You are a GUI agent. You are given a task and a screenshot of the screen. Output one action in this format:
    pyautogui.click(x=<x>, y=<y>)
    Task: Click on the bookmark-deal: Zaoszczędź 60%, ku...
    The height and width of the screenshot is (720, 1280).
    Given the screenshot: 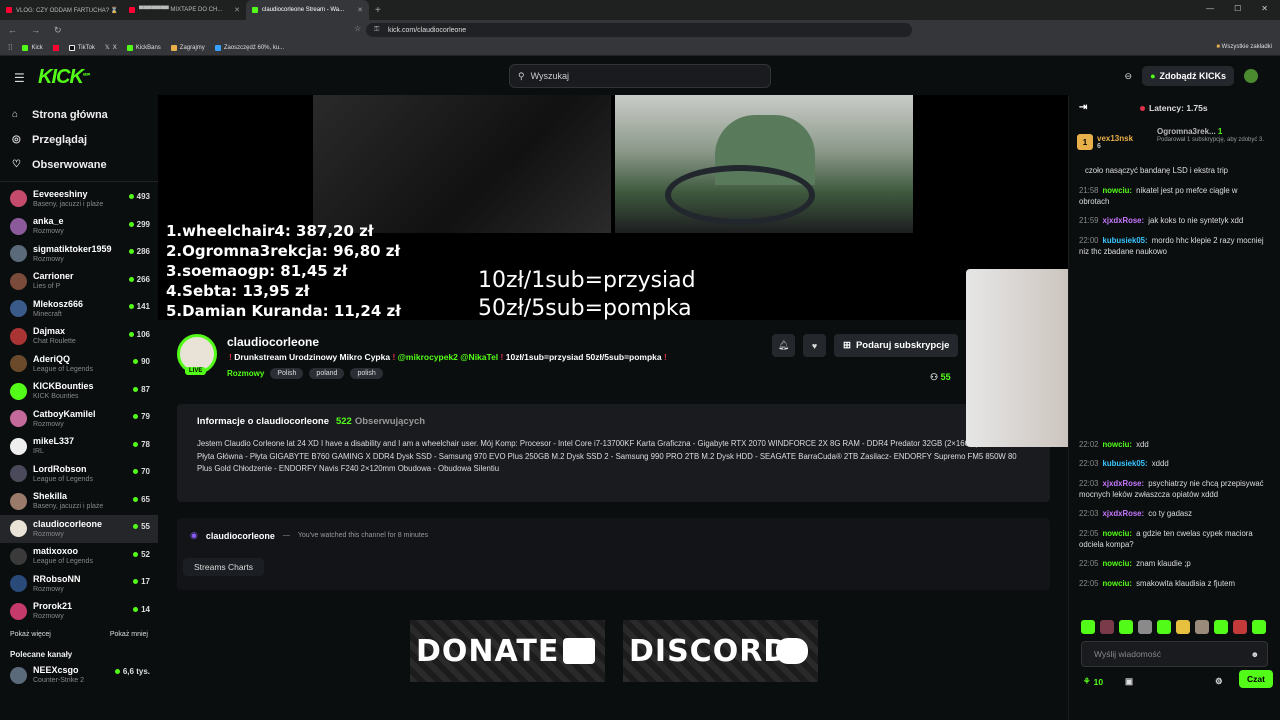 What is the action you would take?
    pyautogui.click(x=249, y=47)
    